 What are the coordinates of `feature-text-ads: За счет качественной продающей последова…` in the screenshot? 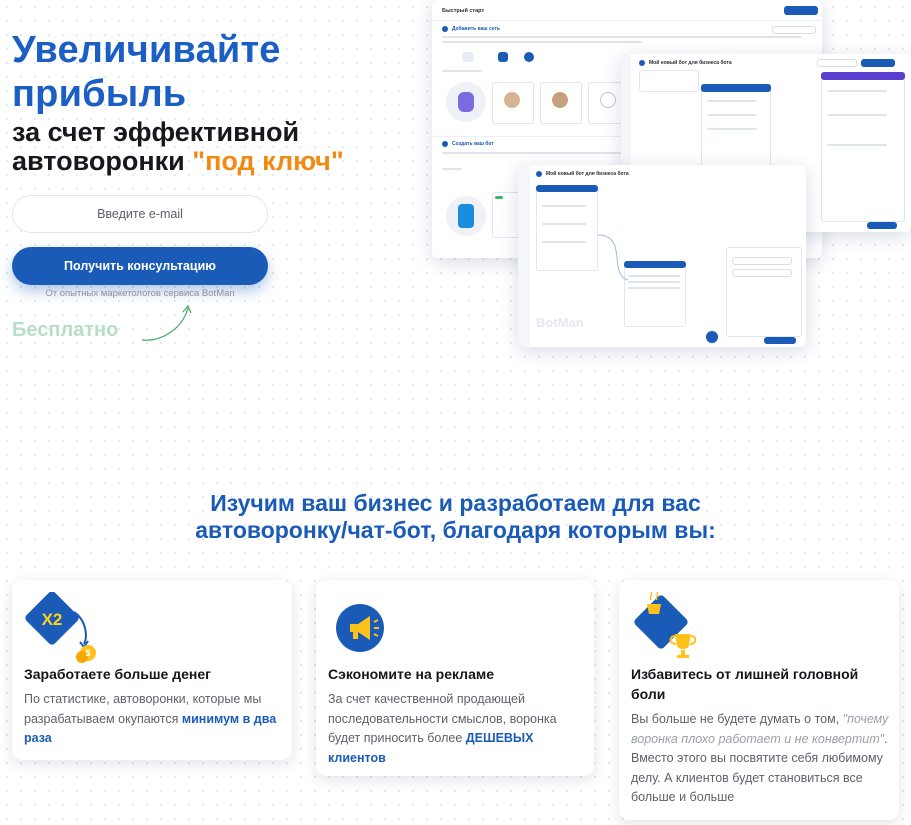 It's located at (442, 728).